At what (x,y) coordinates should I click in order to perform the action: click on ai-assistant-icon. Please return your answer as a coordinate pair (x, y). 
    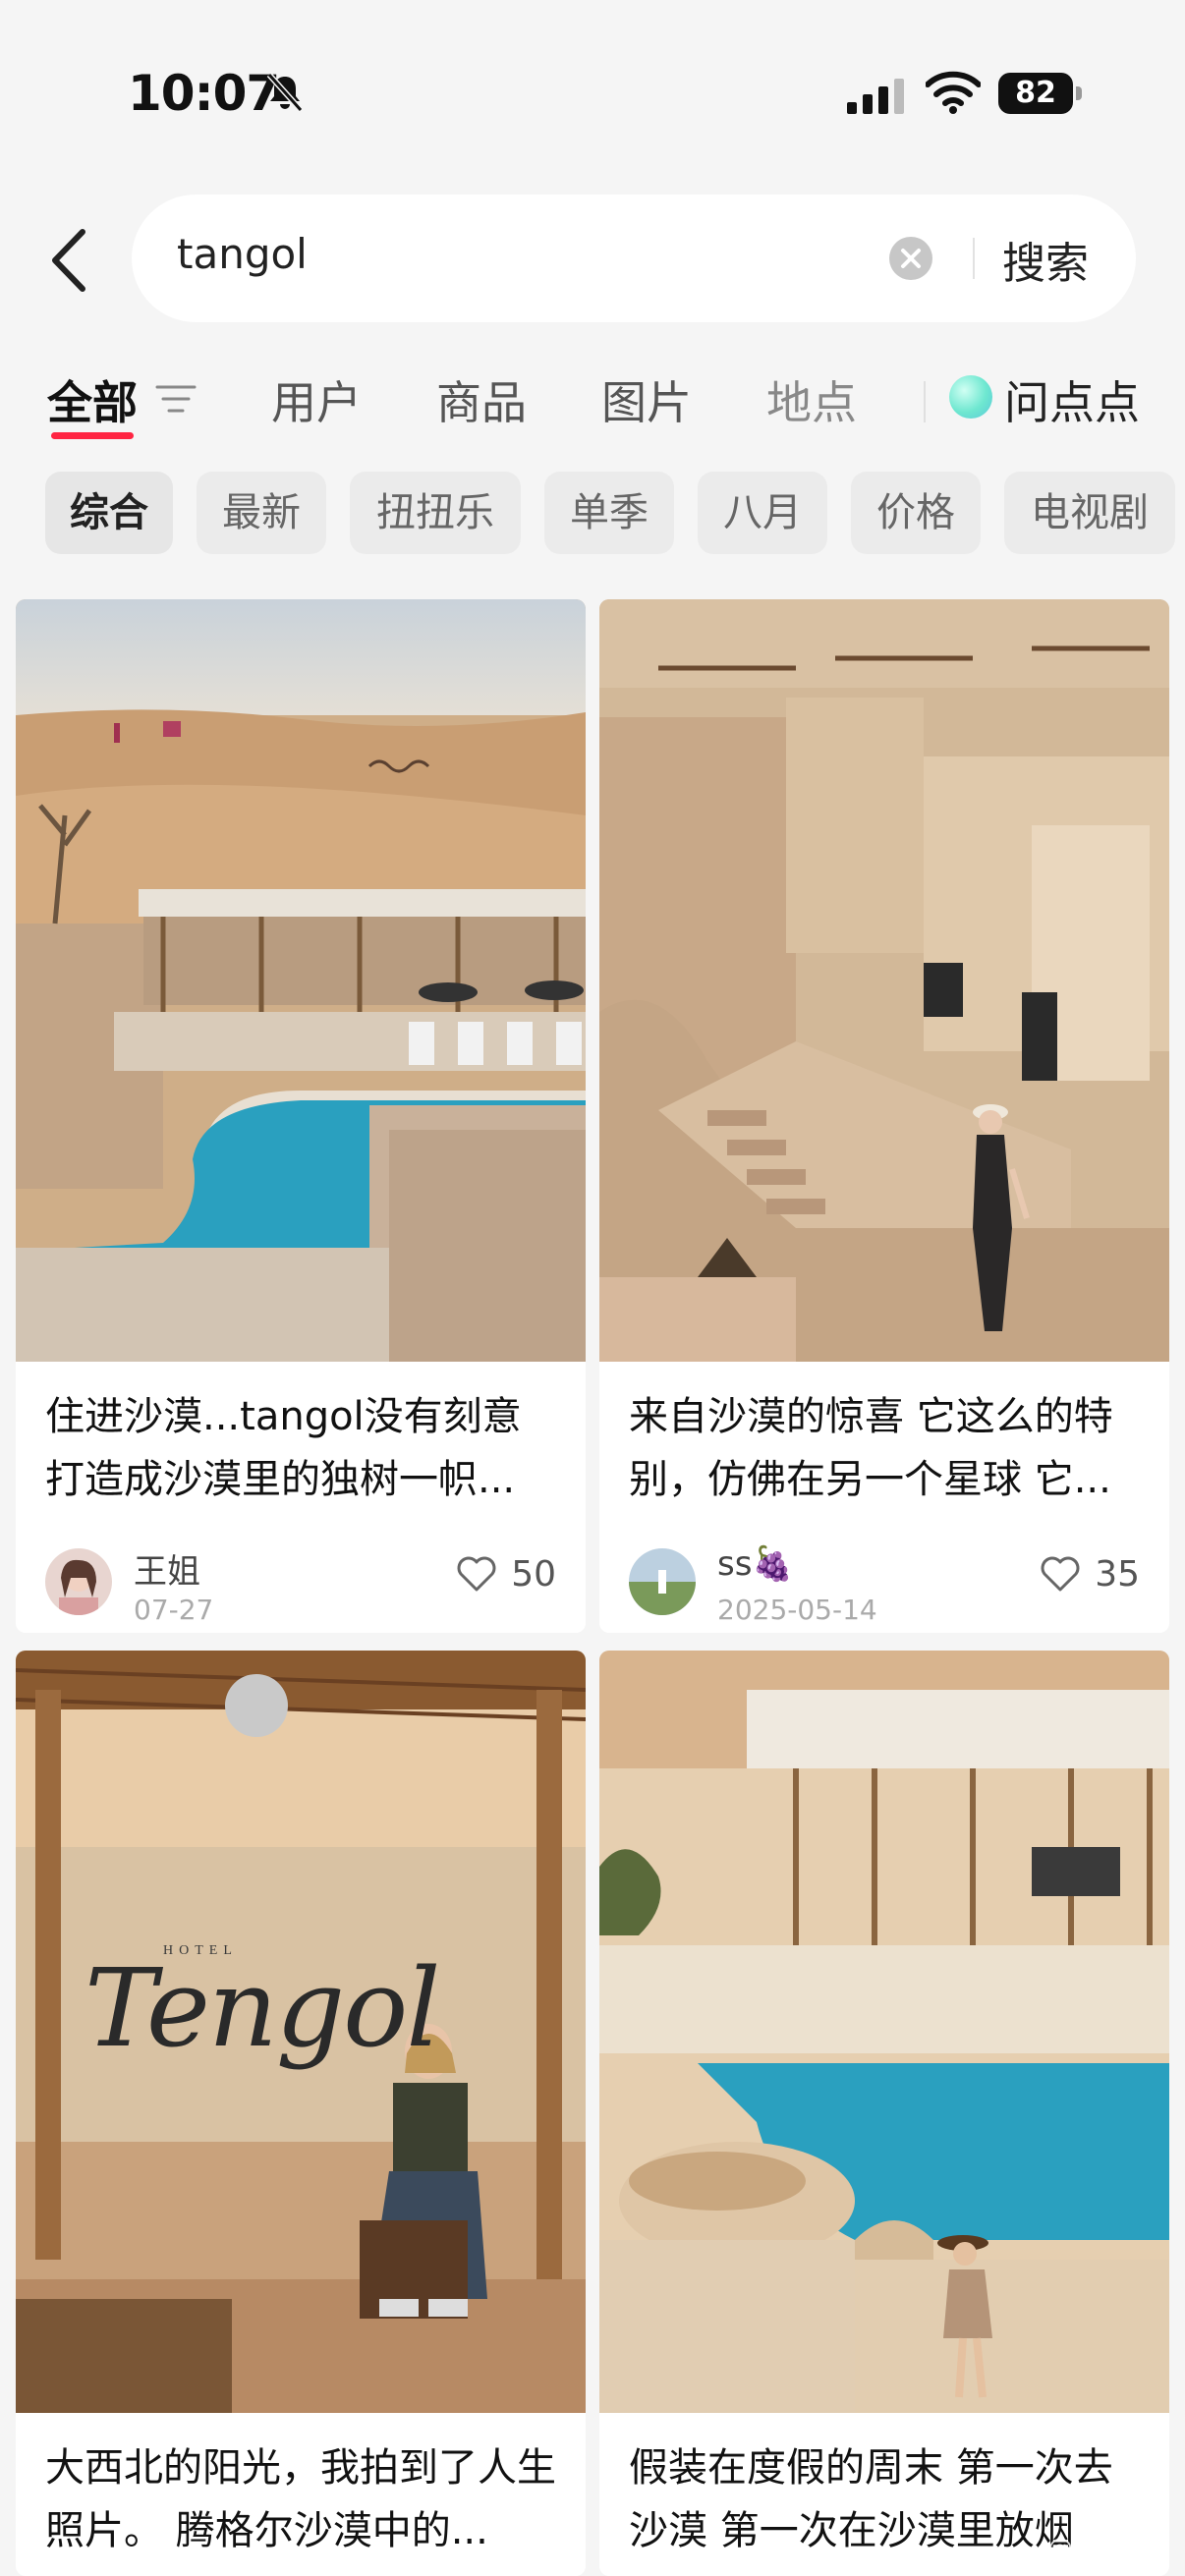
    Looking at the image, I should click on (971, 397).